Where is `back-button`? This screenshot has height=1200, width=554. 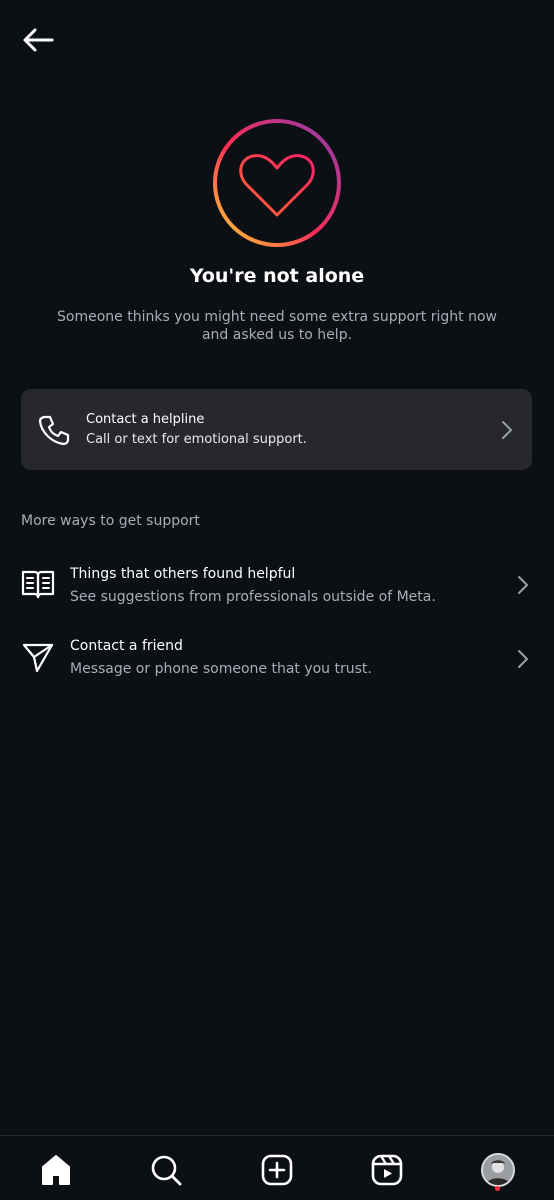
back-button is located at coordinates (38, 40).